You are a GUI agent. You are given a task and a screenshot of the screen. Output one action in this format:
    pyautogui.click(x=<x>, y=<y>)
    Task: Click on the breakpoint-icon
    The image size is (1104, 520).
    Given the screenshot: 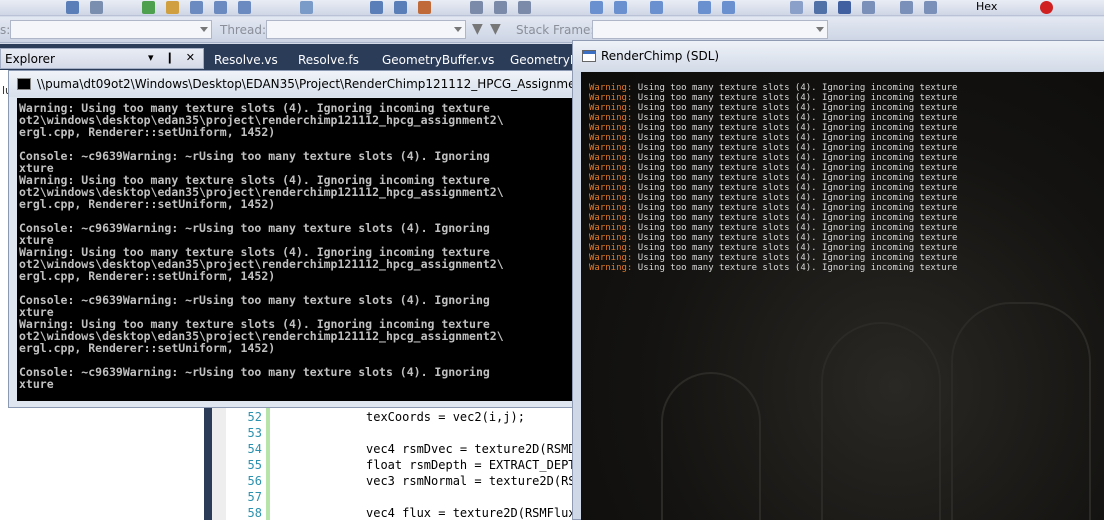 What is the action you would take?
    pyautogui.click(x=1046, y=7)
    